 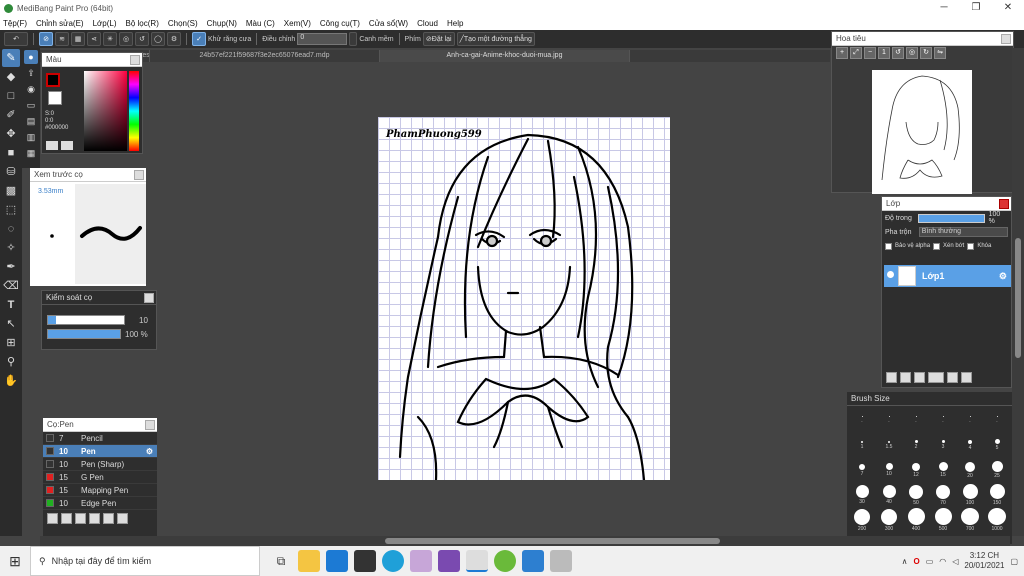 I want to click on duplicate-layer-icon, so click(x=919, y=377).